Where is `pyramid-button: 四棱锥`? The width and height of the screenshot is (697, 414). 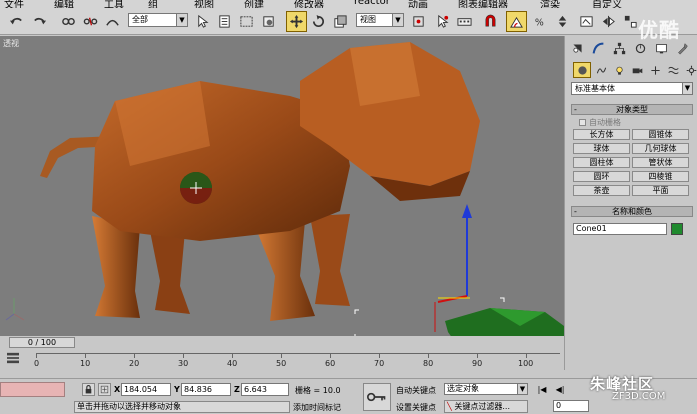 pyramid-button: 四棱锥 is located at coordinates (660, 176).